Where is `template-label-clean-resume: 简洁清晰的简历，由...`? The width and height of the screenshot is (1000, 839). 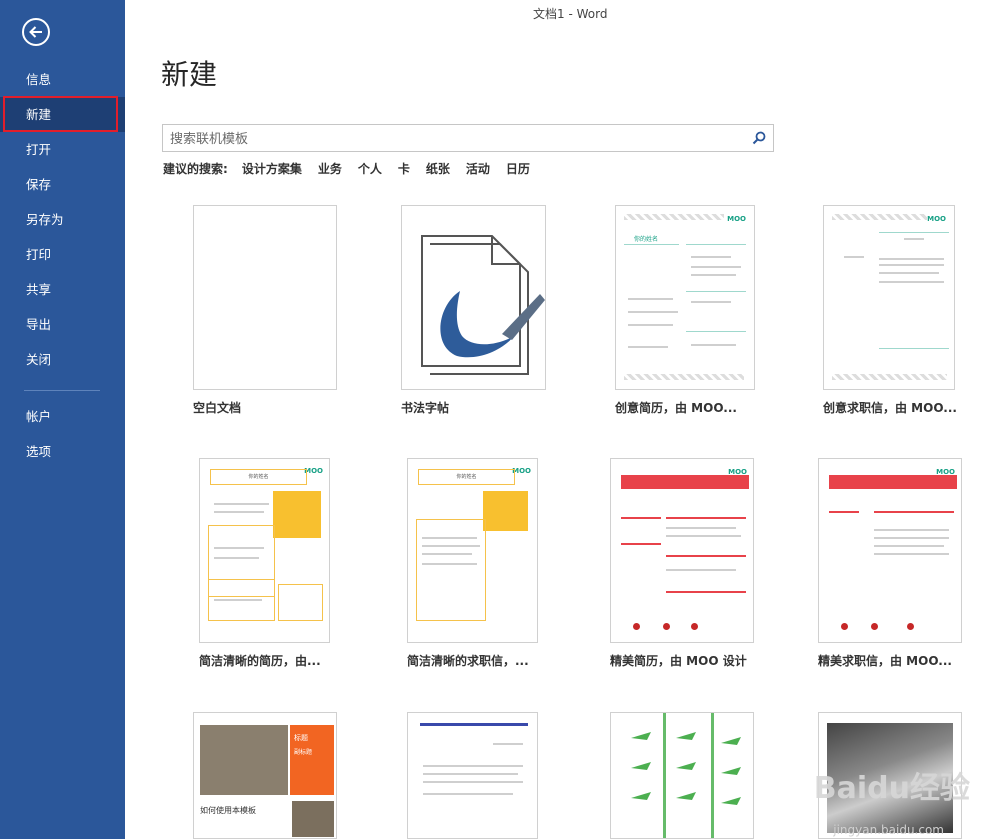
template-label-clean-resume: 简洁清晰的简历，由... is located at coordinates (260, 661).